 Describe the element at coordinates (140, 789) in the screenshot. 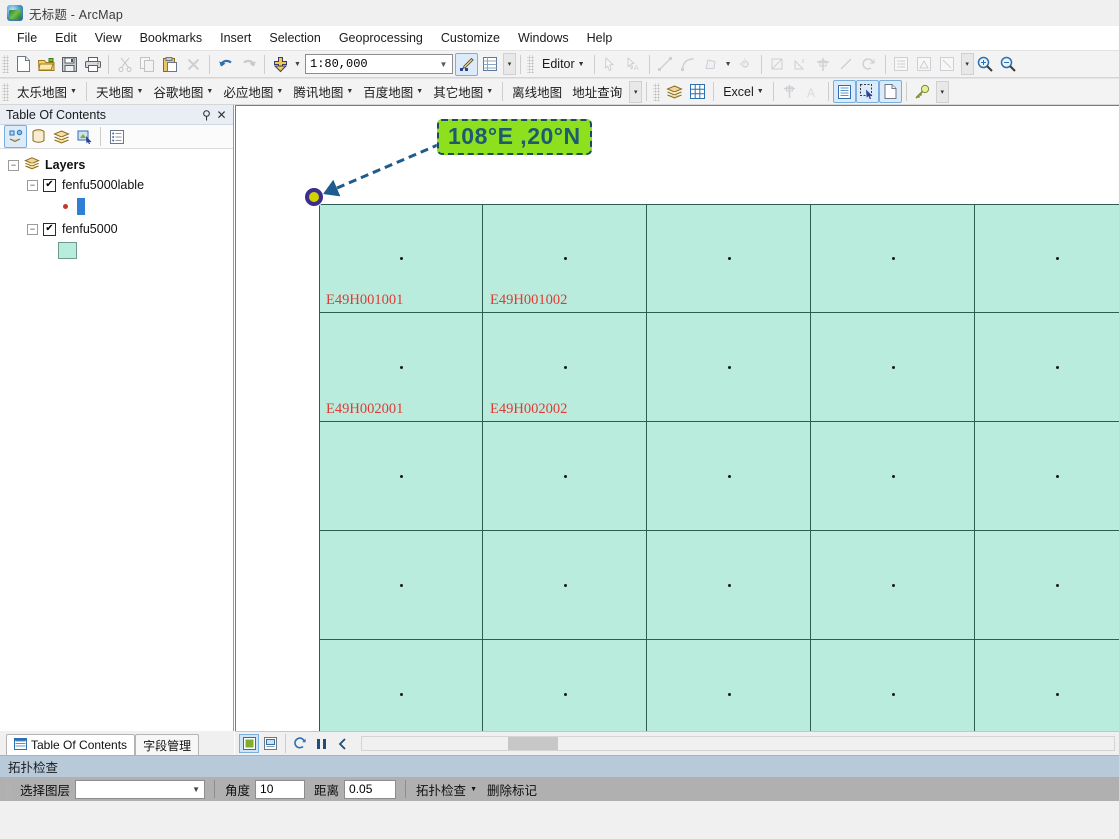

I see `select-layer-dropdown: ▼` at that location.